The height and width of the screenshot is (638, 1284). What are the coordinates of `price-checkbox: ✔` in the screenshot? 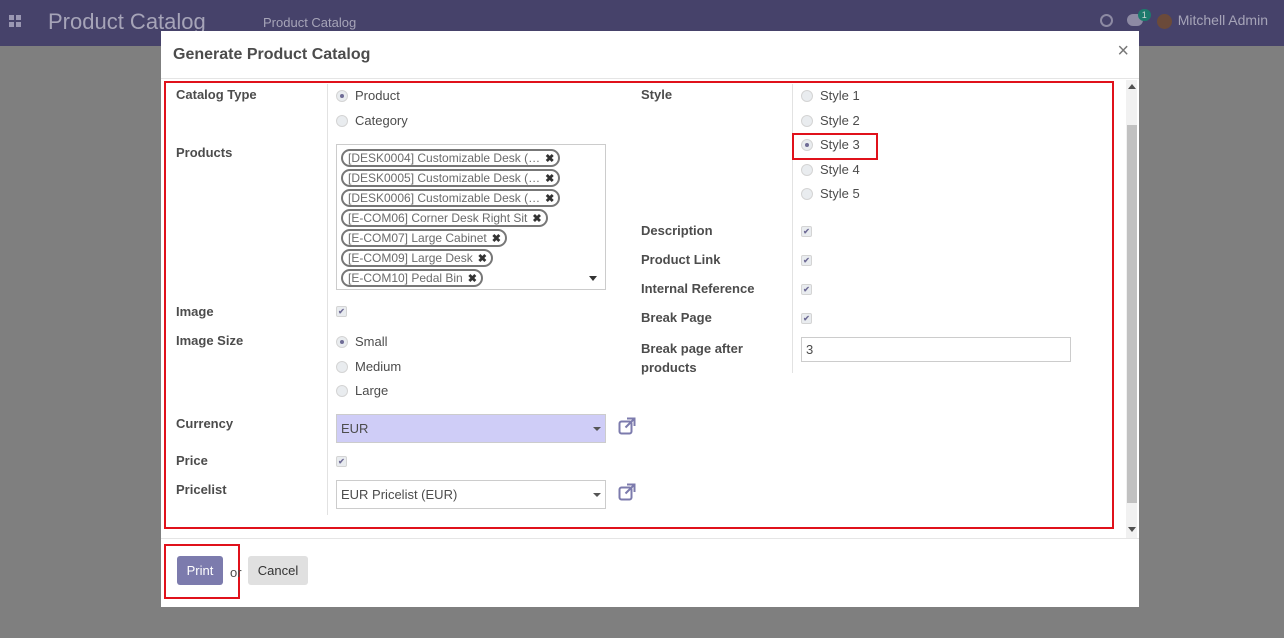 It's located at (341, 461).